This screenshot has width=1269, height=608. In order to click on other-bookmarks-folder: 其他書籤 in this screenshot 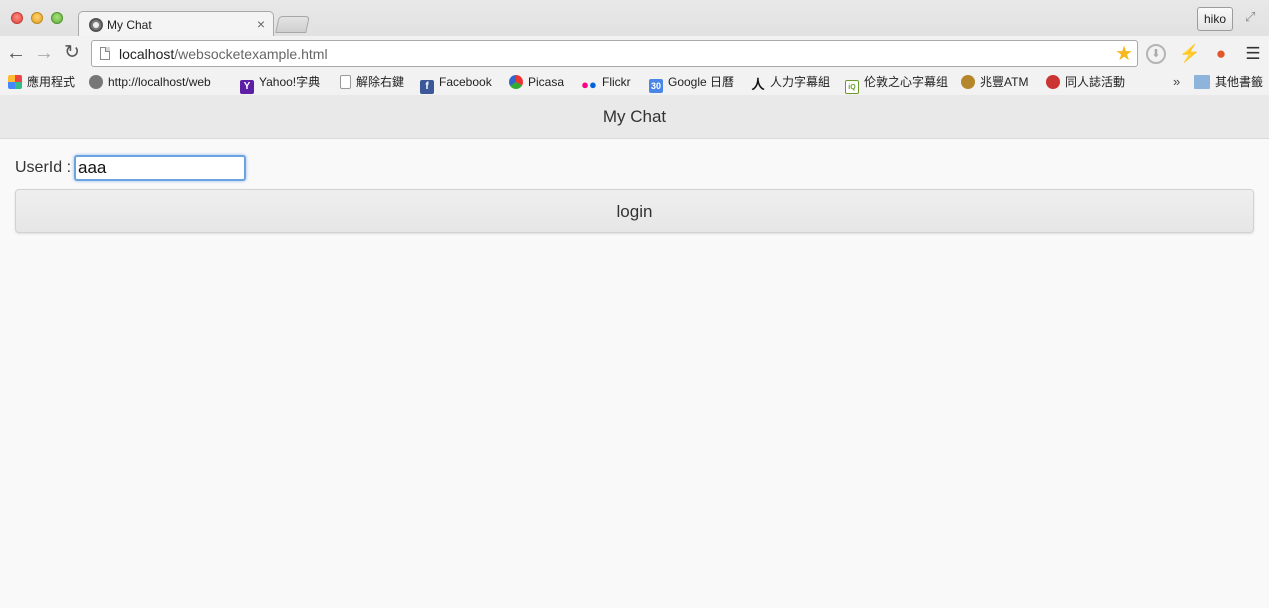, I will do `click(1228, 82)`.